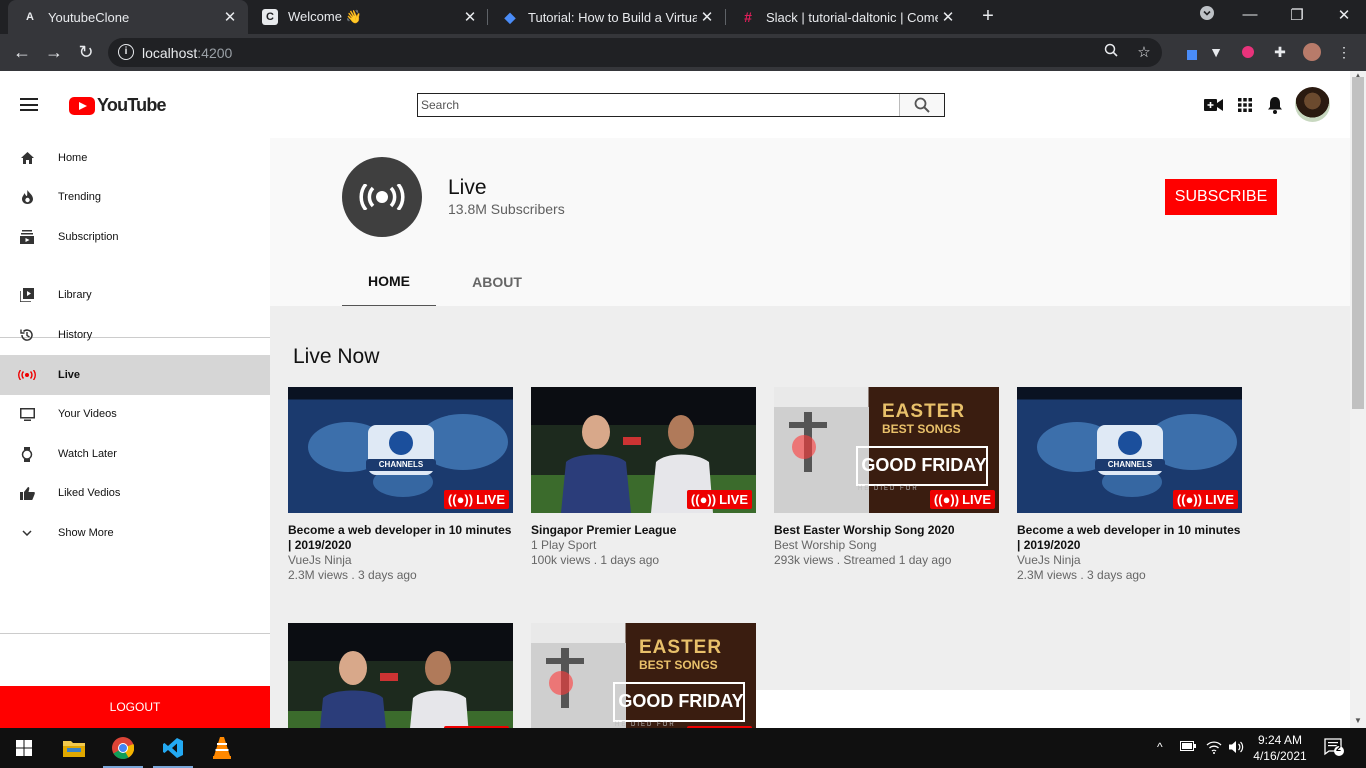 Image resolution: width=1366 pixels, height=768 pixels. I want to click on thumb-overlay-text: CHANNELS, so click(1130, 464).